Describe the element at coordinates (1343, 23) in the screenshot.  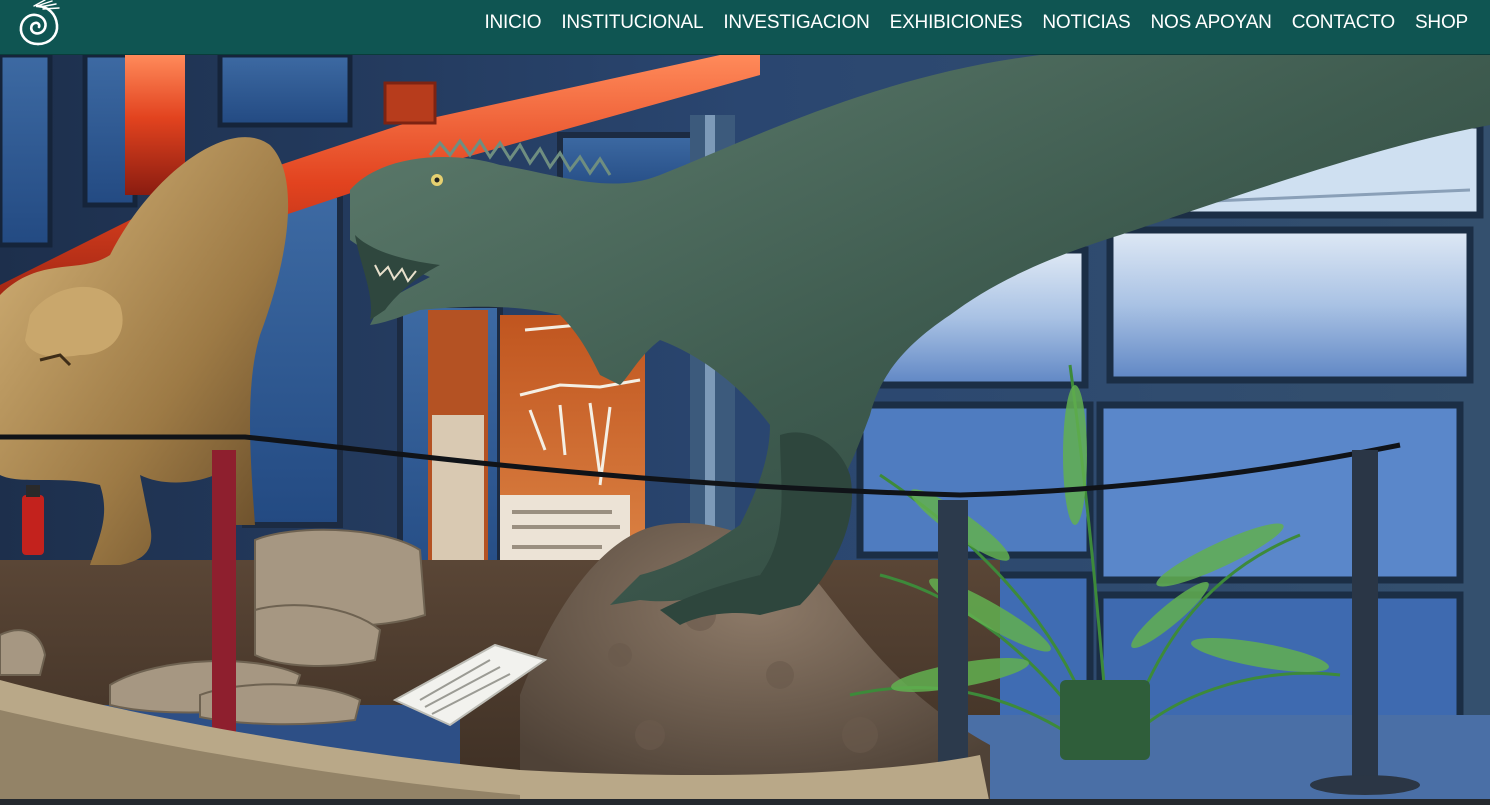
I see `nav-link-contacto: CONTACTO` at that location.